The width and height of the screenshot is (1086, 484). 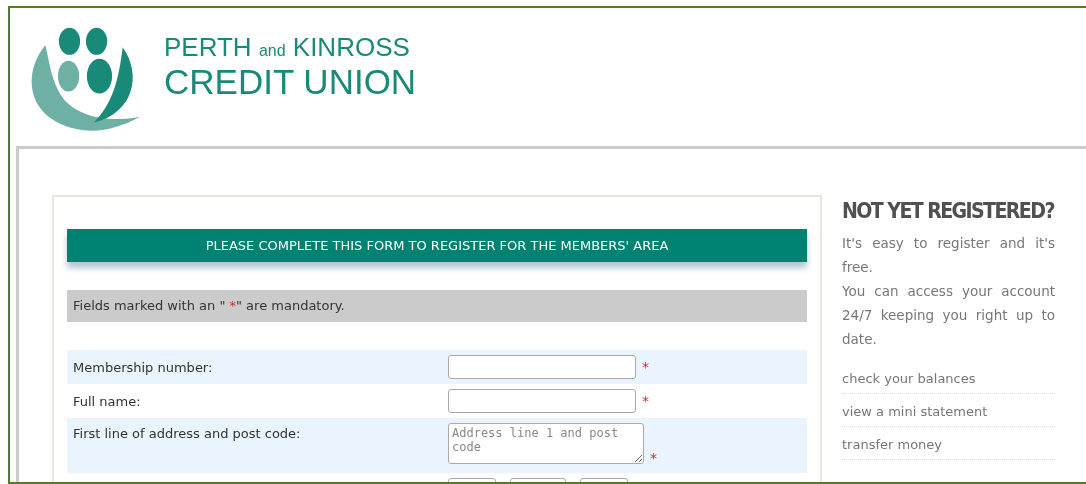 What do you see at coordinates (948, 315) in the screenshot?
I see `sidebar-text: You can access your account 24/7 keeping you right up to date.` at bounding box center [948, 315].